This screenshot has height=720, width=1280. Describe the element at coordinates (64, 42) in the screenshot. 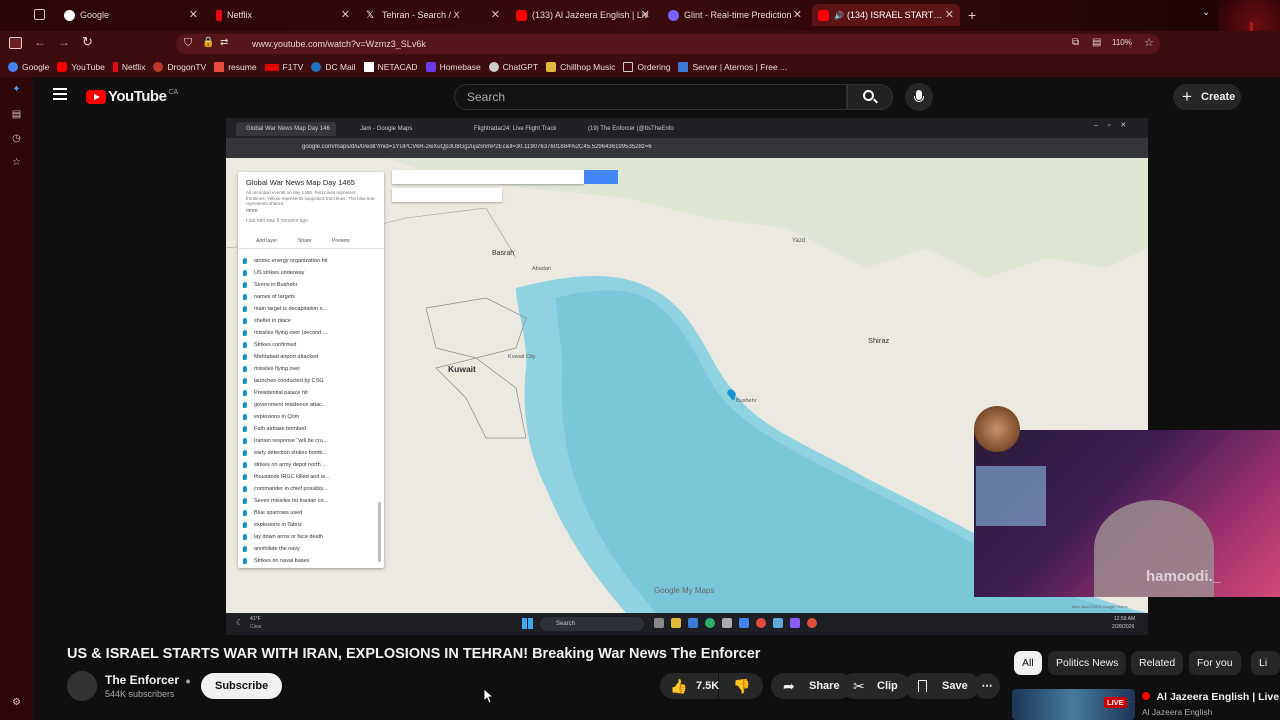

I see `forward-arrow-icon: →` at that location.